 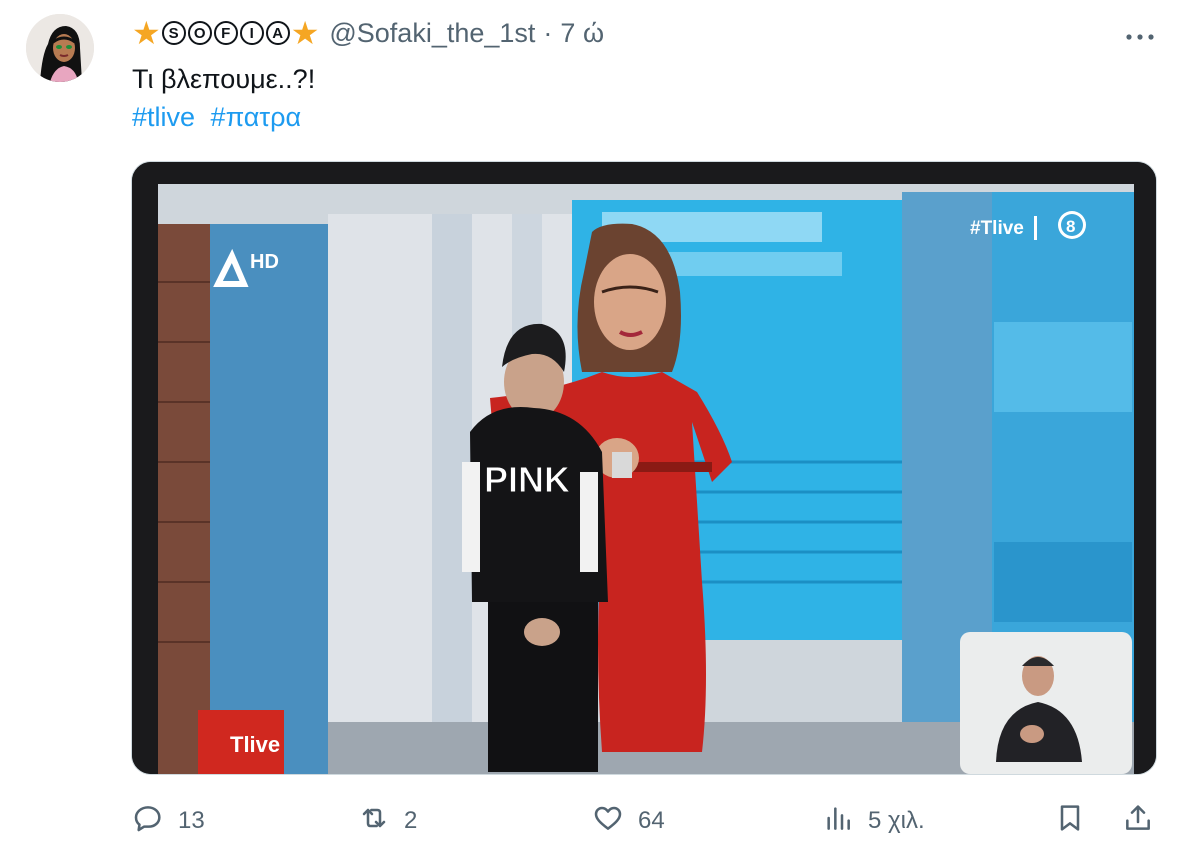 I want to click on reply-count: 13, so click(x=191, y=820).